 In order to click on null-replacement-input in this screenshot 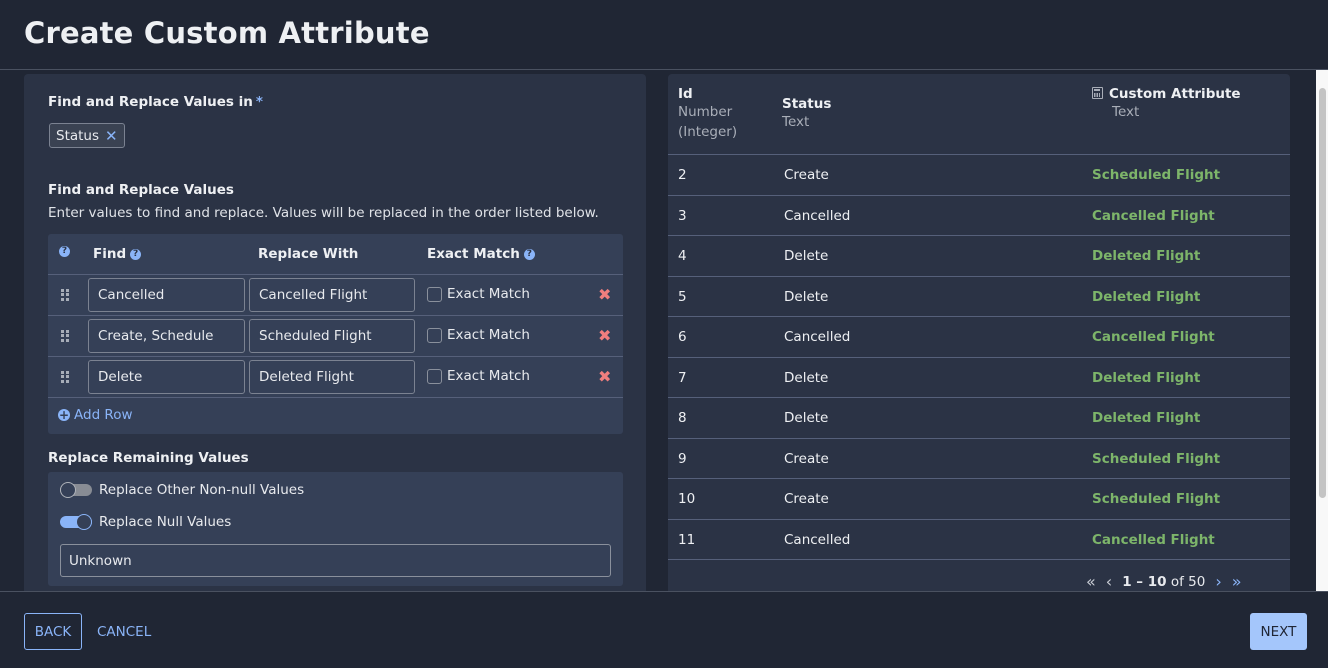, I will do `click(335, 560)`.